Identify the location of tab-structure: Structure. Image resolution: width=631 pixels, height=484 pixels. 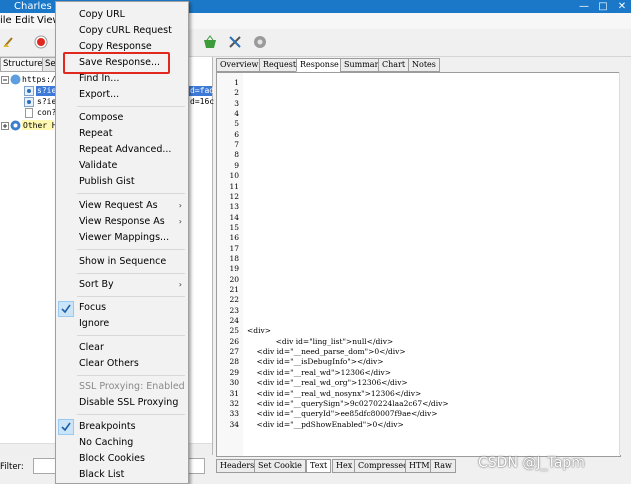
(23, 64).